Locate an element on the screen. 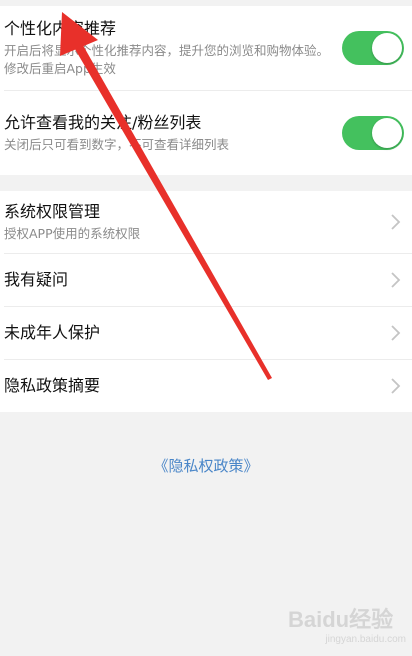  nav-item-minor-protection: 未成年人保护 is located at coordinates (206, 333).